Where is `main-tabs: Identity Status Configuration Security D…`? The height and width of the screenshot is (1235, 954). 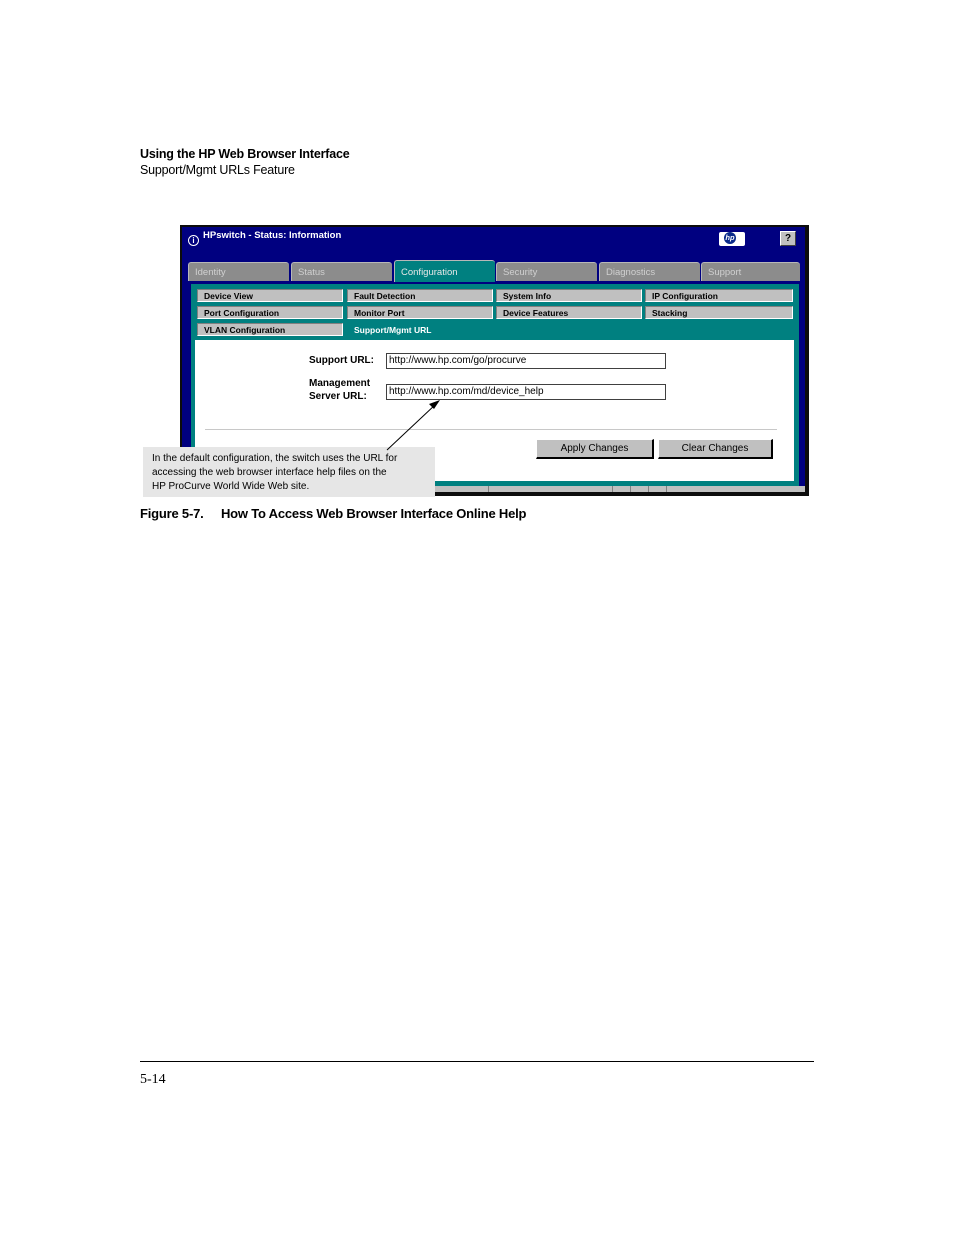 main-tabs: Identity Status Configuration Security D… is located at coordinates (494, 271).